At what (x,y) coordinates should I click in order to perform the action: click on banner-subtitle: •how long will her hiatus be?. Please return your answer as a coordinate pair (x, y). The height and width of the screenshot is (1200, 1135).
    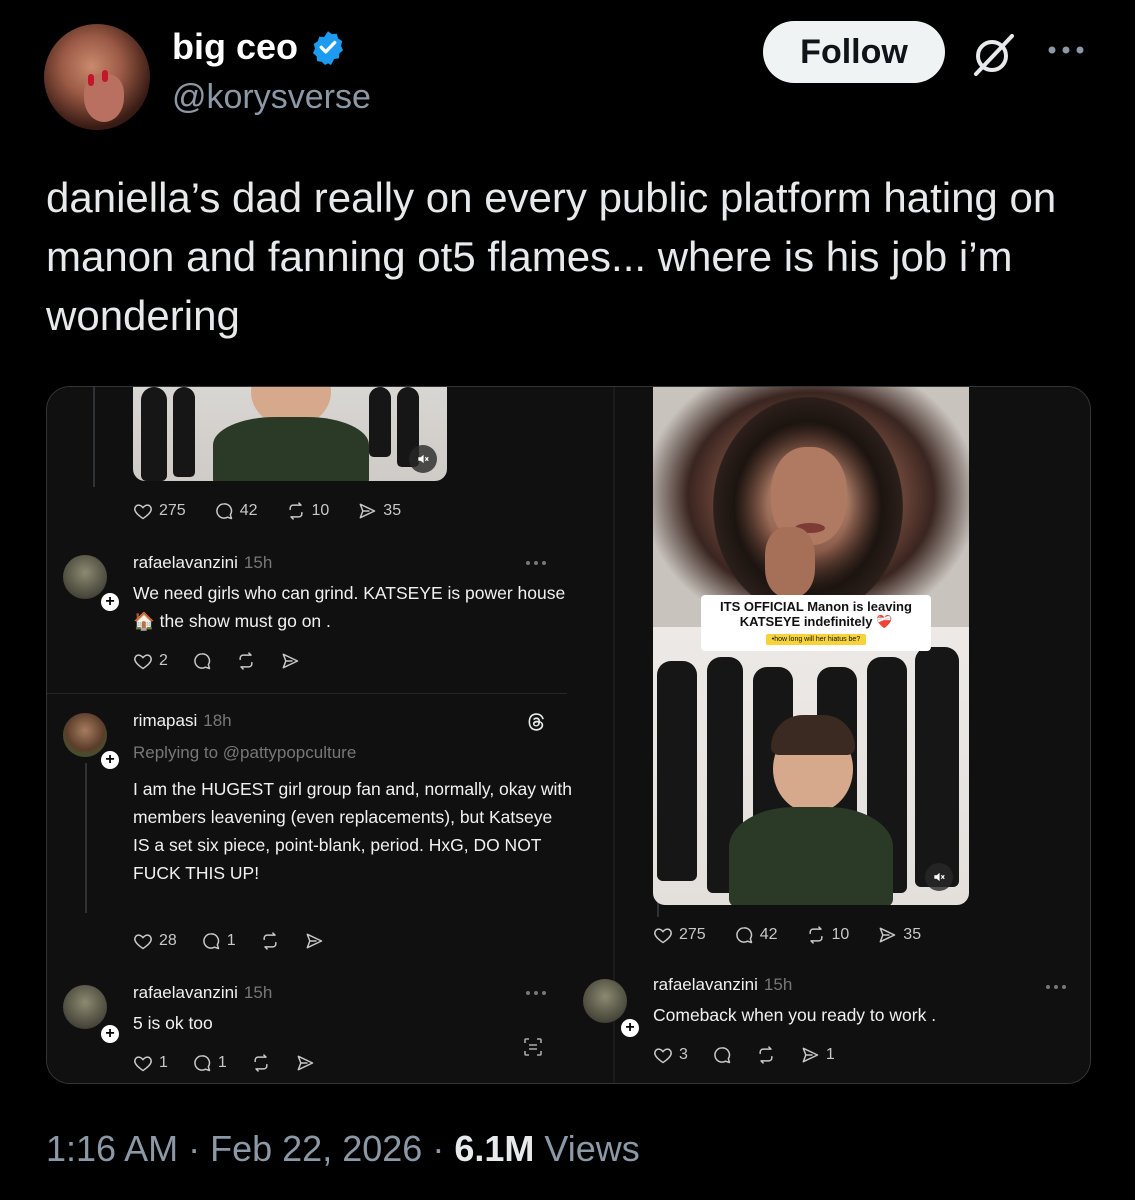
    Looking at the image, I should click on (816, 639).